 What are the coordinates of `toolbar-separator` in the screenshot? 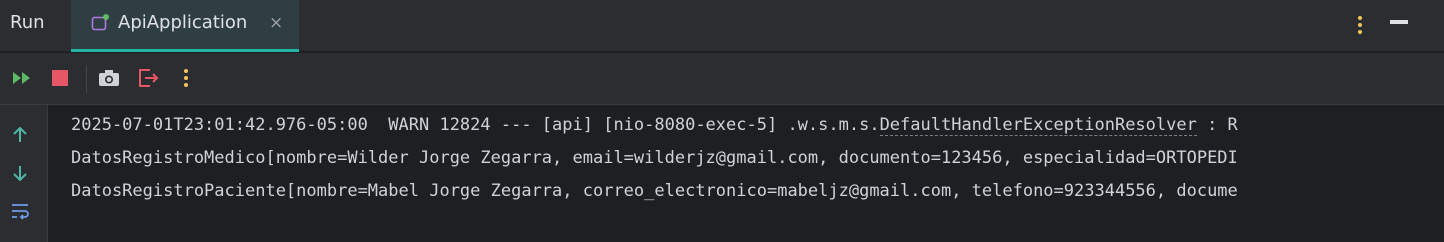 It's located at (86, 79).